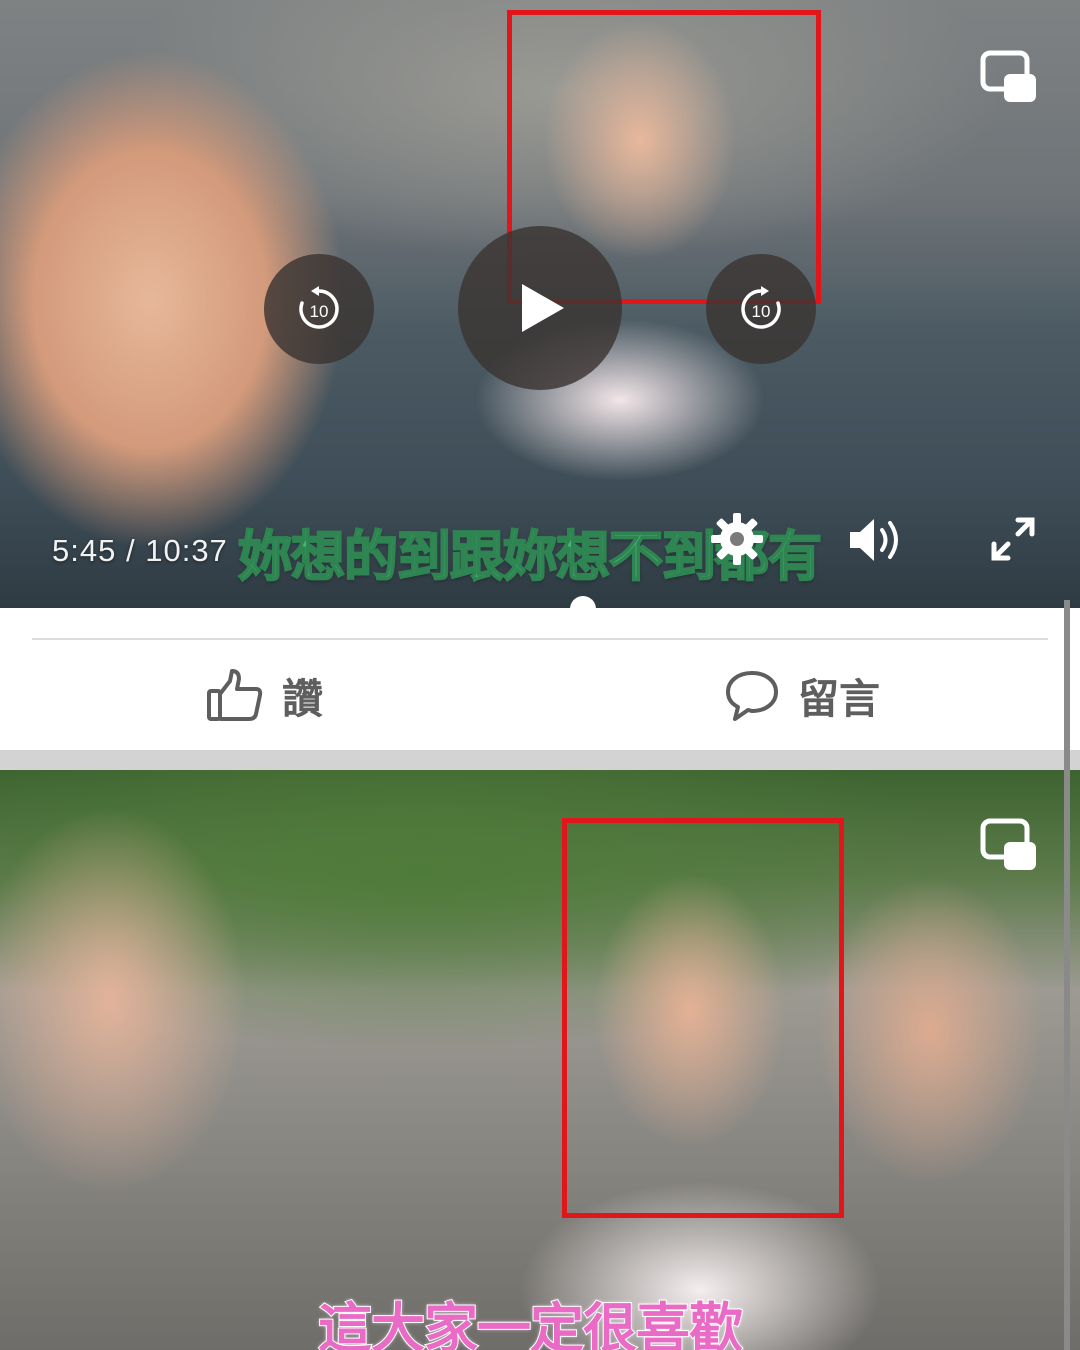 The height and width of the screenshot is (1350, 1080). Describe the element at coordinates (543, 308) in the screenshot. I see `play-icon` at that location.